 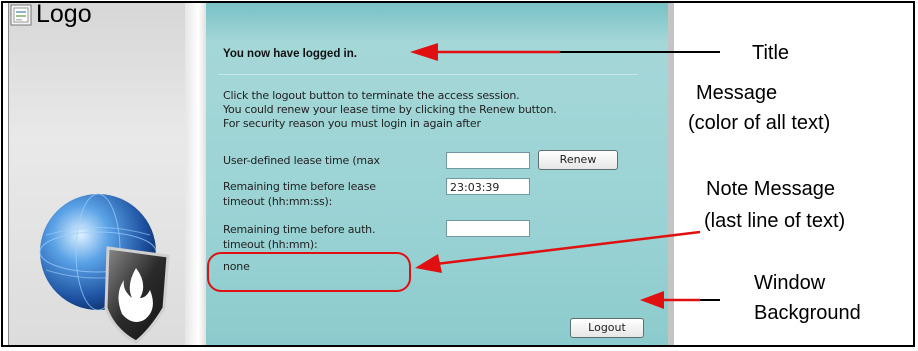 I want to click on note-pointer-line, so click(x=568, y=248).